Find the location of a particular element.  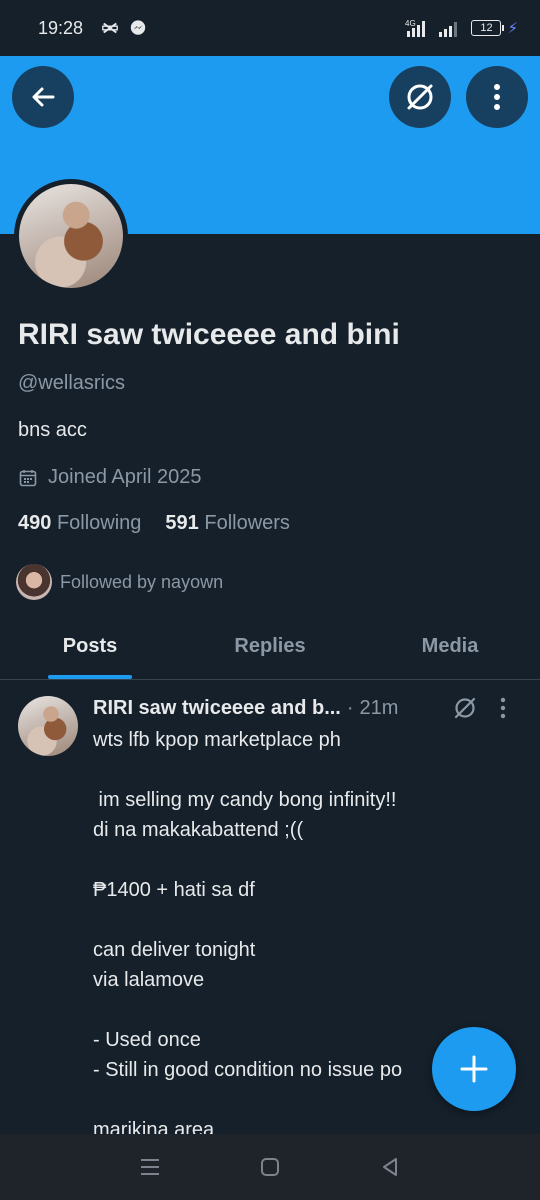

triangle-back-icon is located at coordinates (390, 1167).